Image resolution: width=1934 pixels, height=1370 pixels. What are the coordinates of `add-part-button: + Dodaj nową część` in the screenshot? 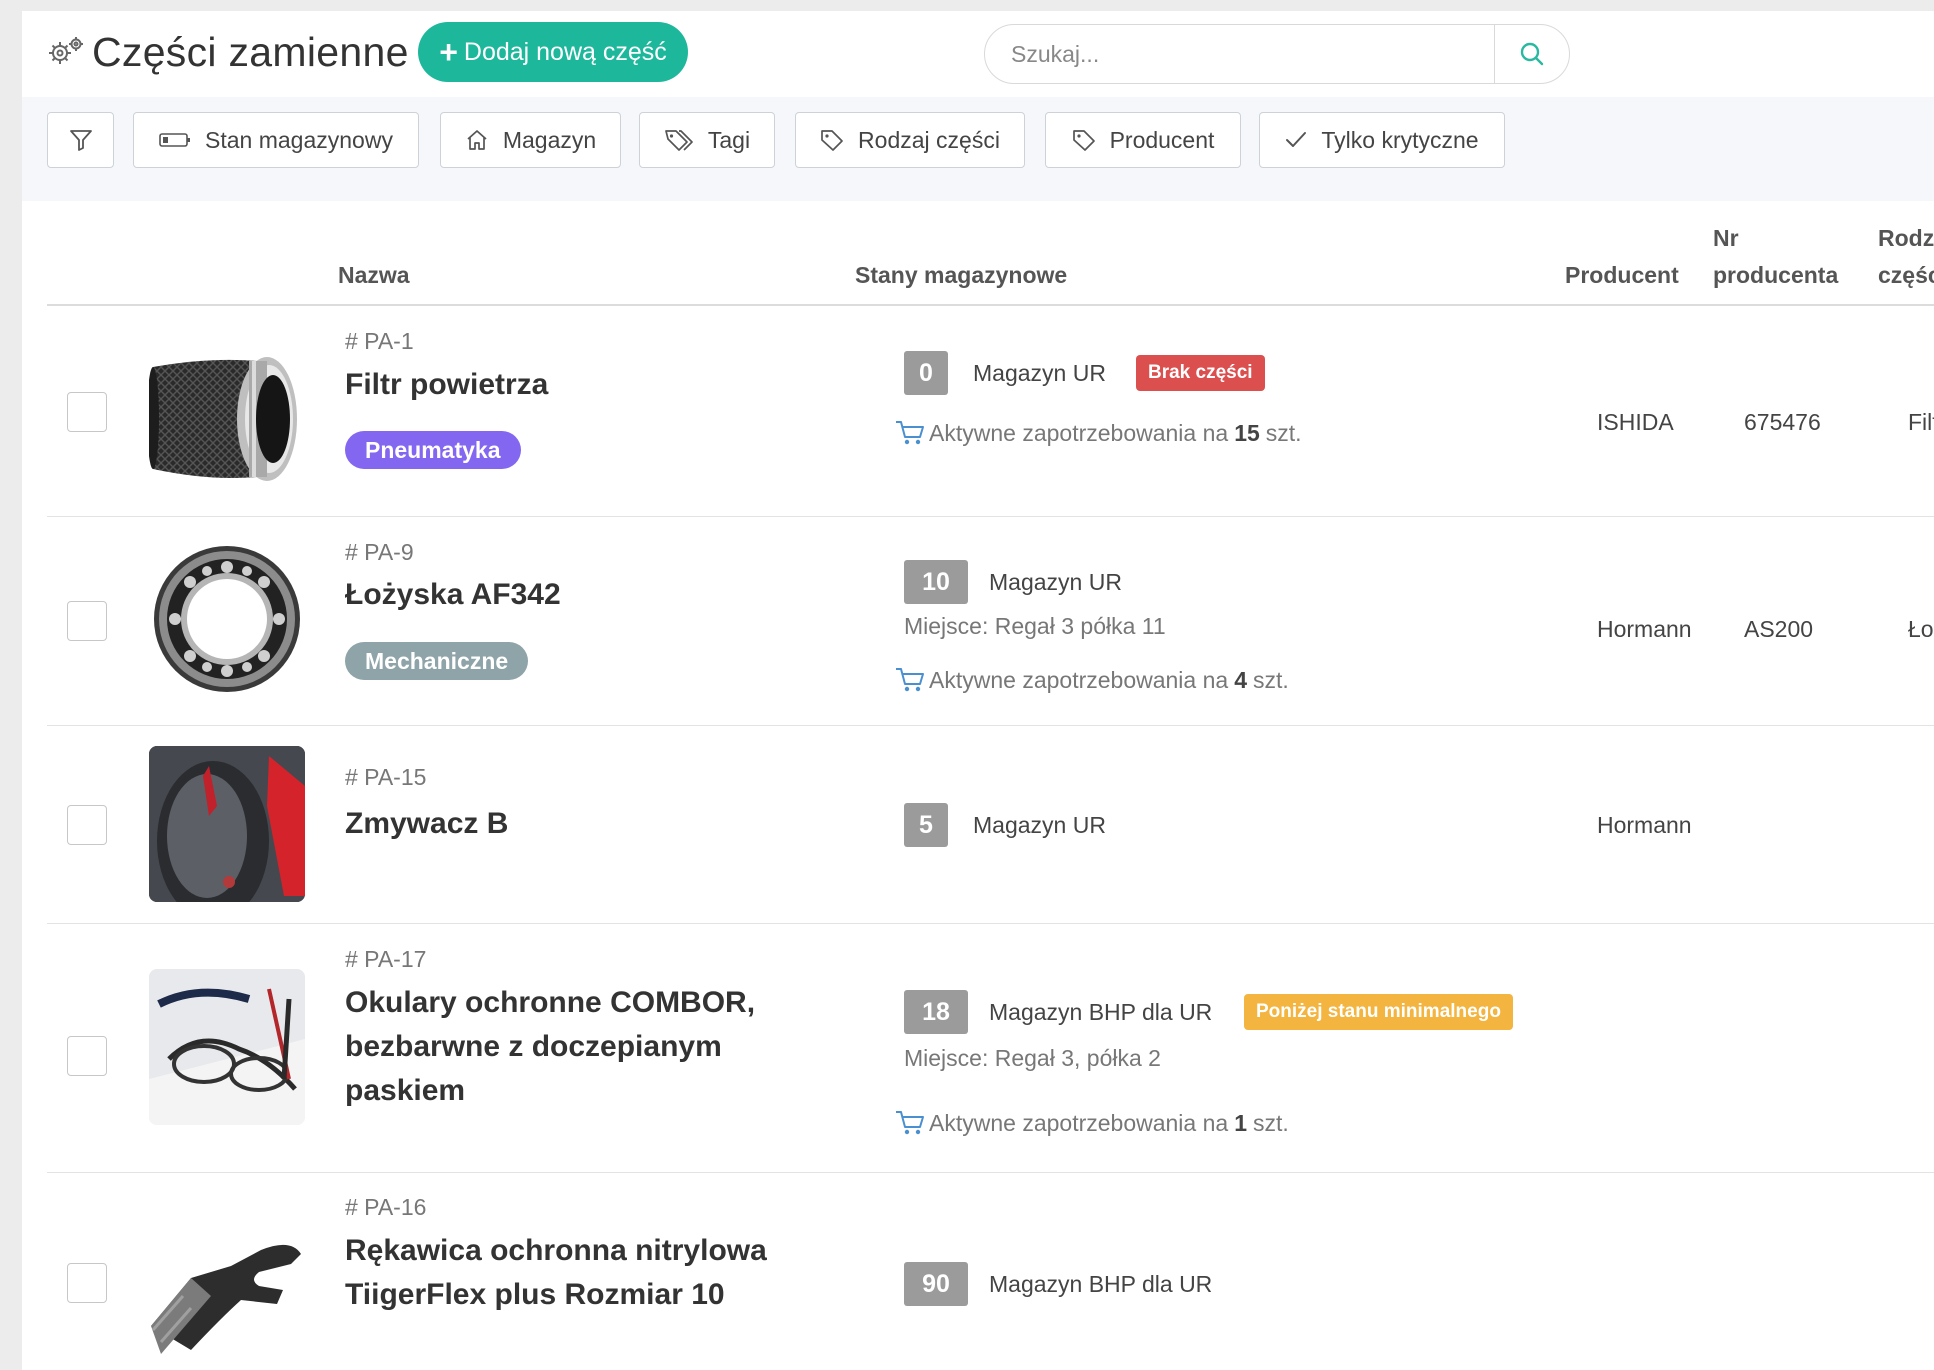 It's located at (553, 52).